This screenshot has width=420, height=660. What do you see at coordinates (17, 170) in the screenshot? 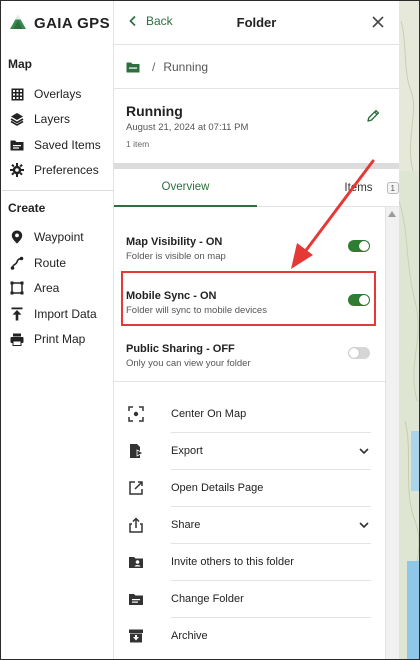
I see `gear-icon` at bounding box center [17, 170].